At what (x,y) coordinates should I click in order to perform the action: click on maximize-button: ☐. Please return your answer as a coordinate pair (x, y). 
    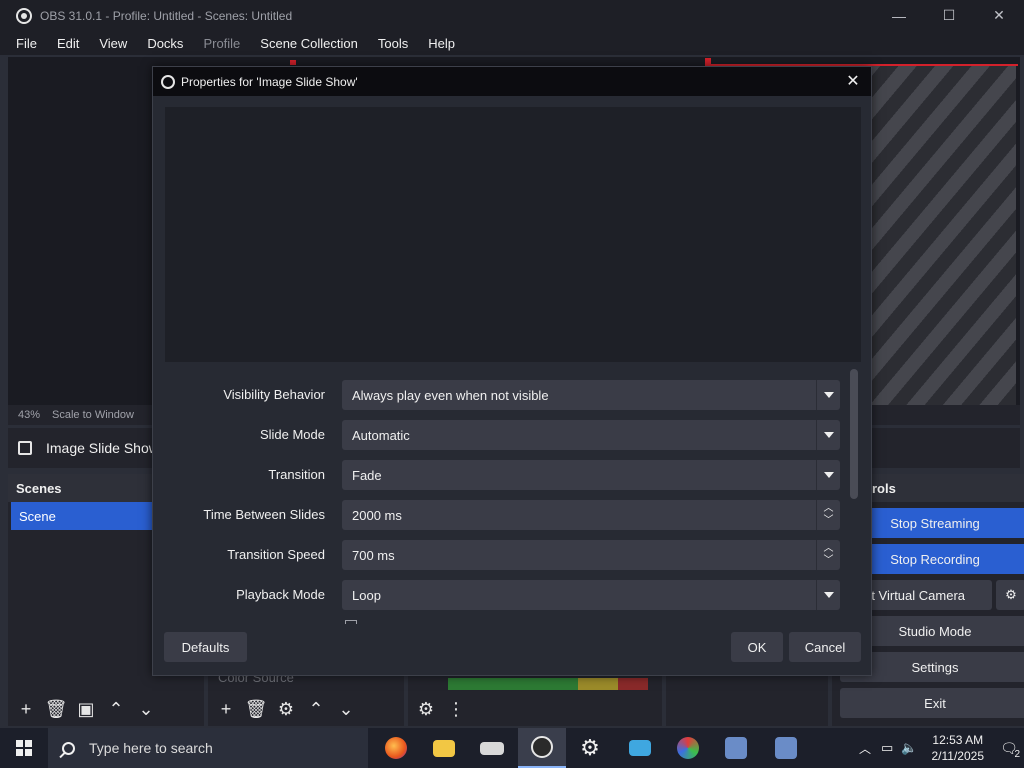
    Looking at the image, I should click on (949, 15).